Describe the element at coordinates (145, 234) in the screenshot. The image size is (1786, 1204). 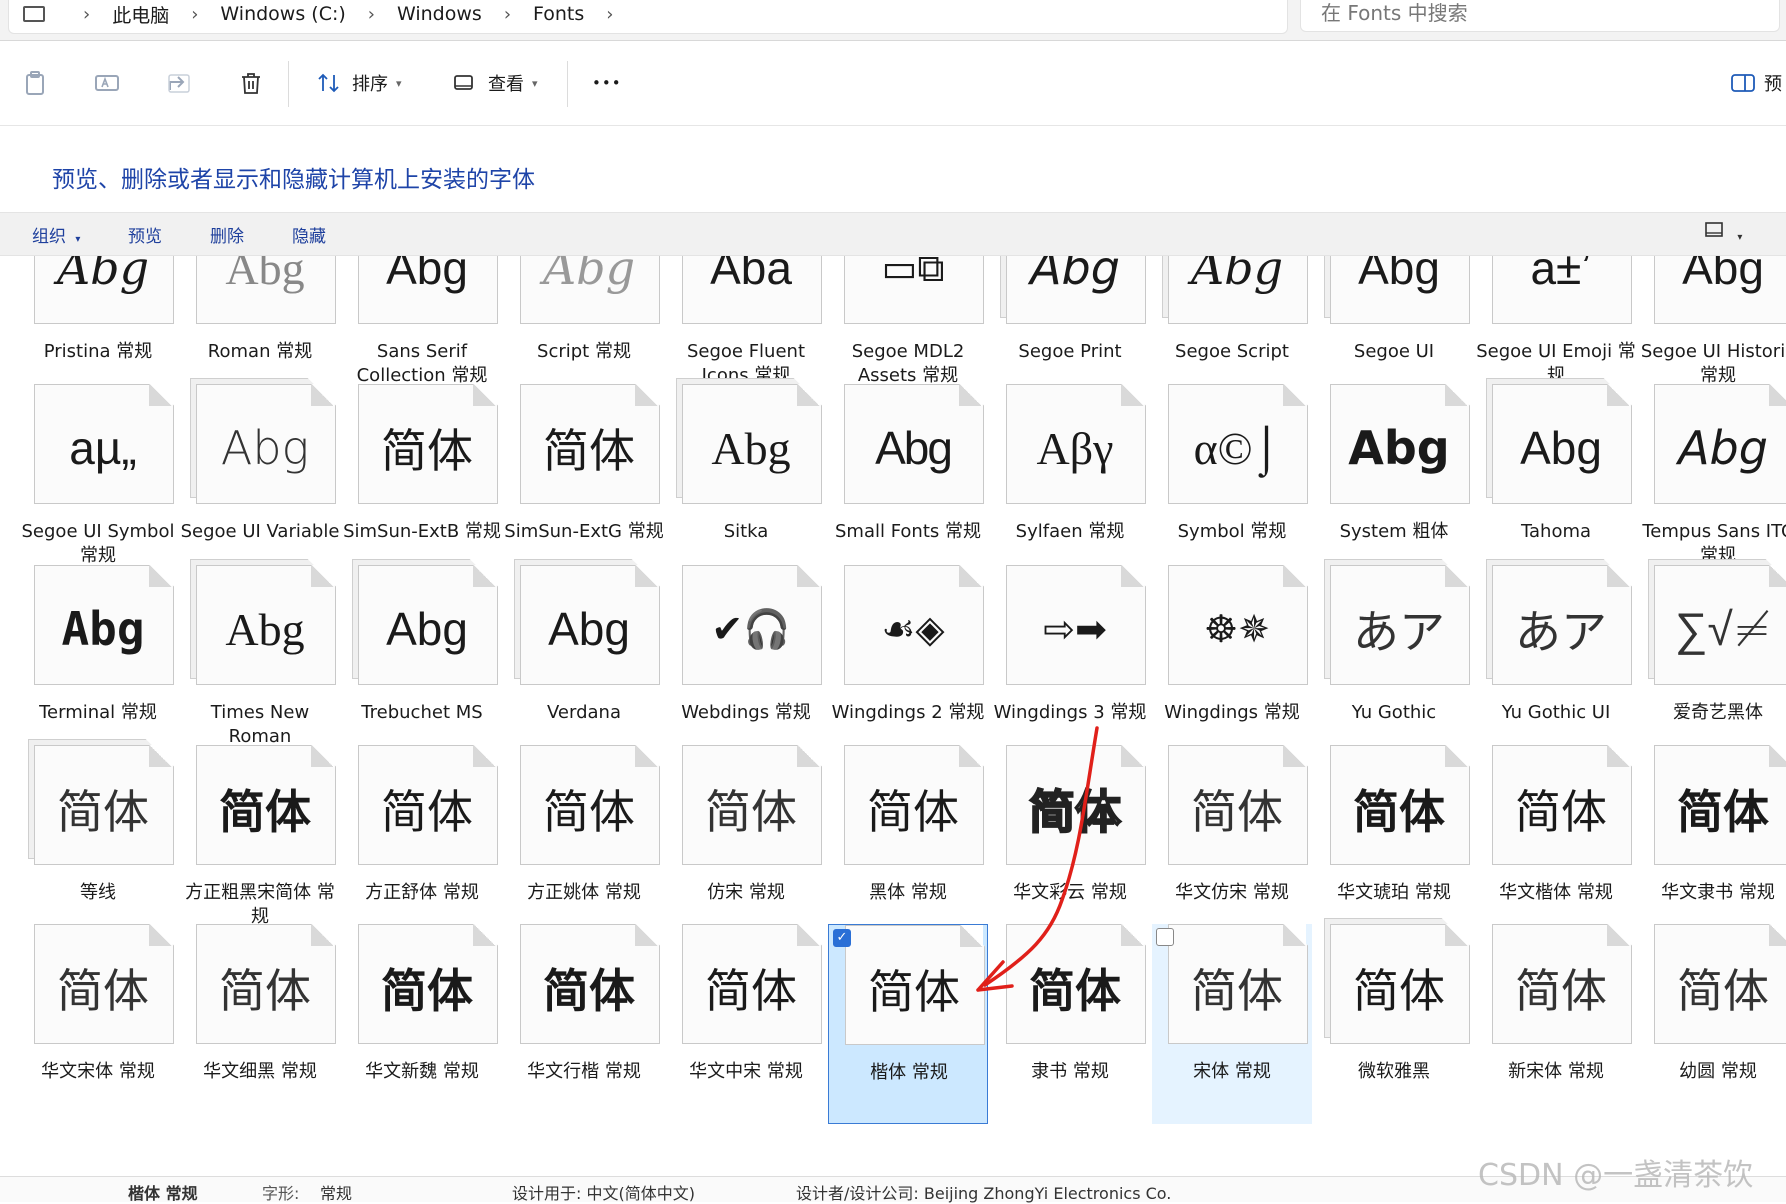
I see `preview-command: 预览` at that location.